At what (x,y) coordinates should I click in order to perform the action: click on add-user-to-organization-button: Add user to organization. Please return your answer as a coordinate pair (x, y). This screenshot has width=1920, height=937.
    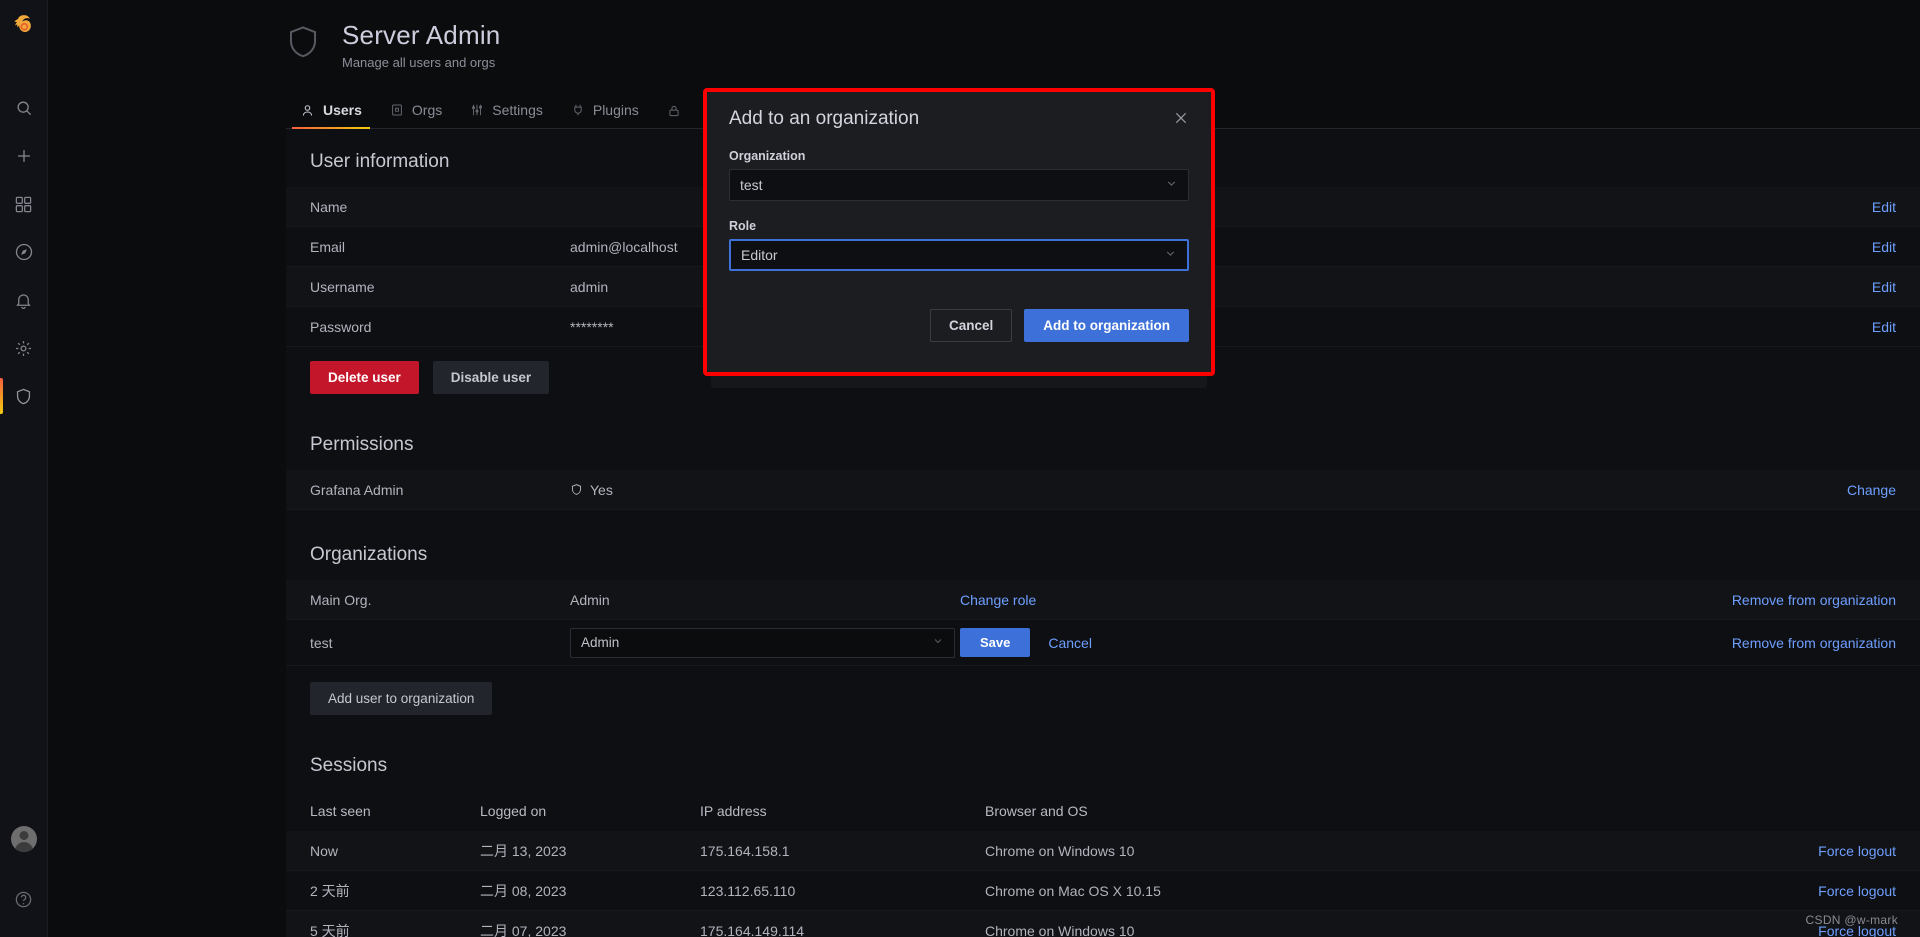
    Looking at the image, I should click on (401, 698).